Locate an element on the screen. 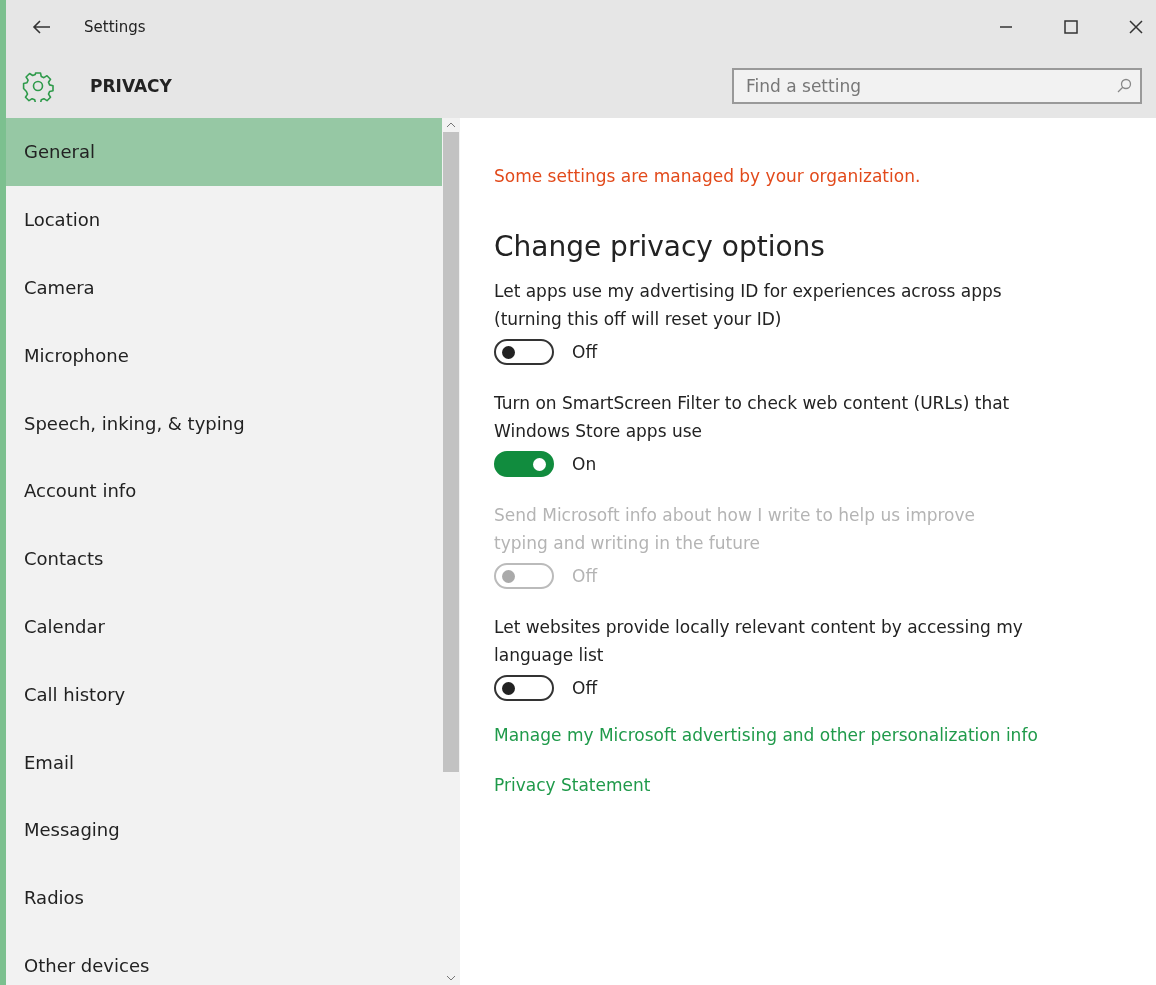 The image size is (1156, 985). page-title: PRIVACY is located at coordinates (131, 86).